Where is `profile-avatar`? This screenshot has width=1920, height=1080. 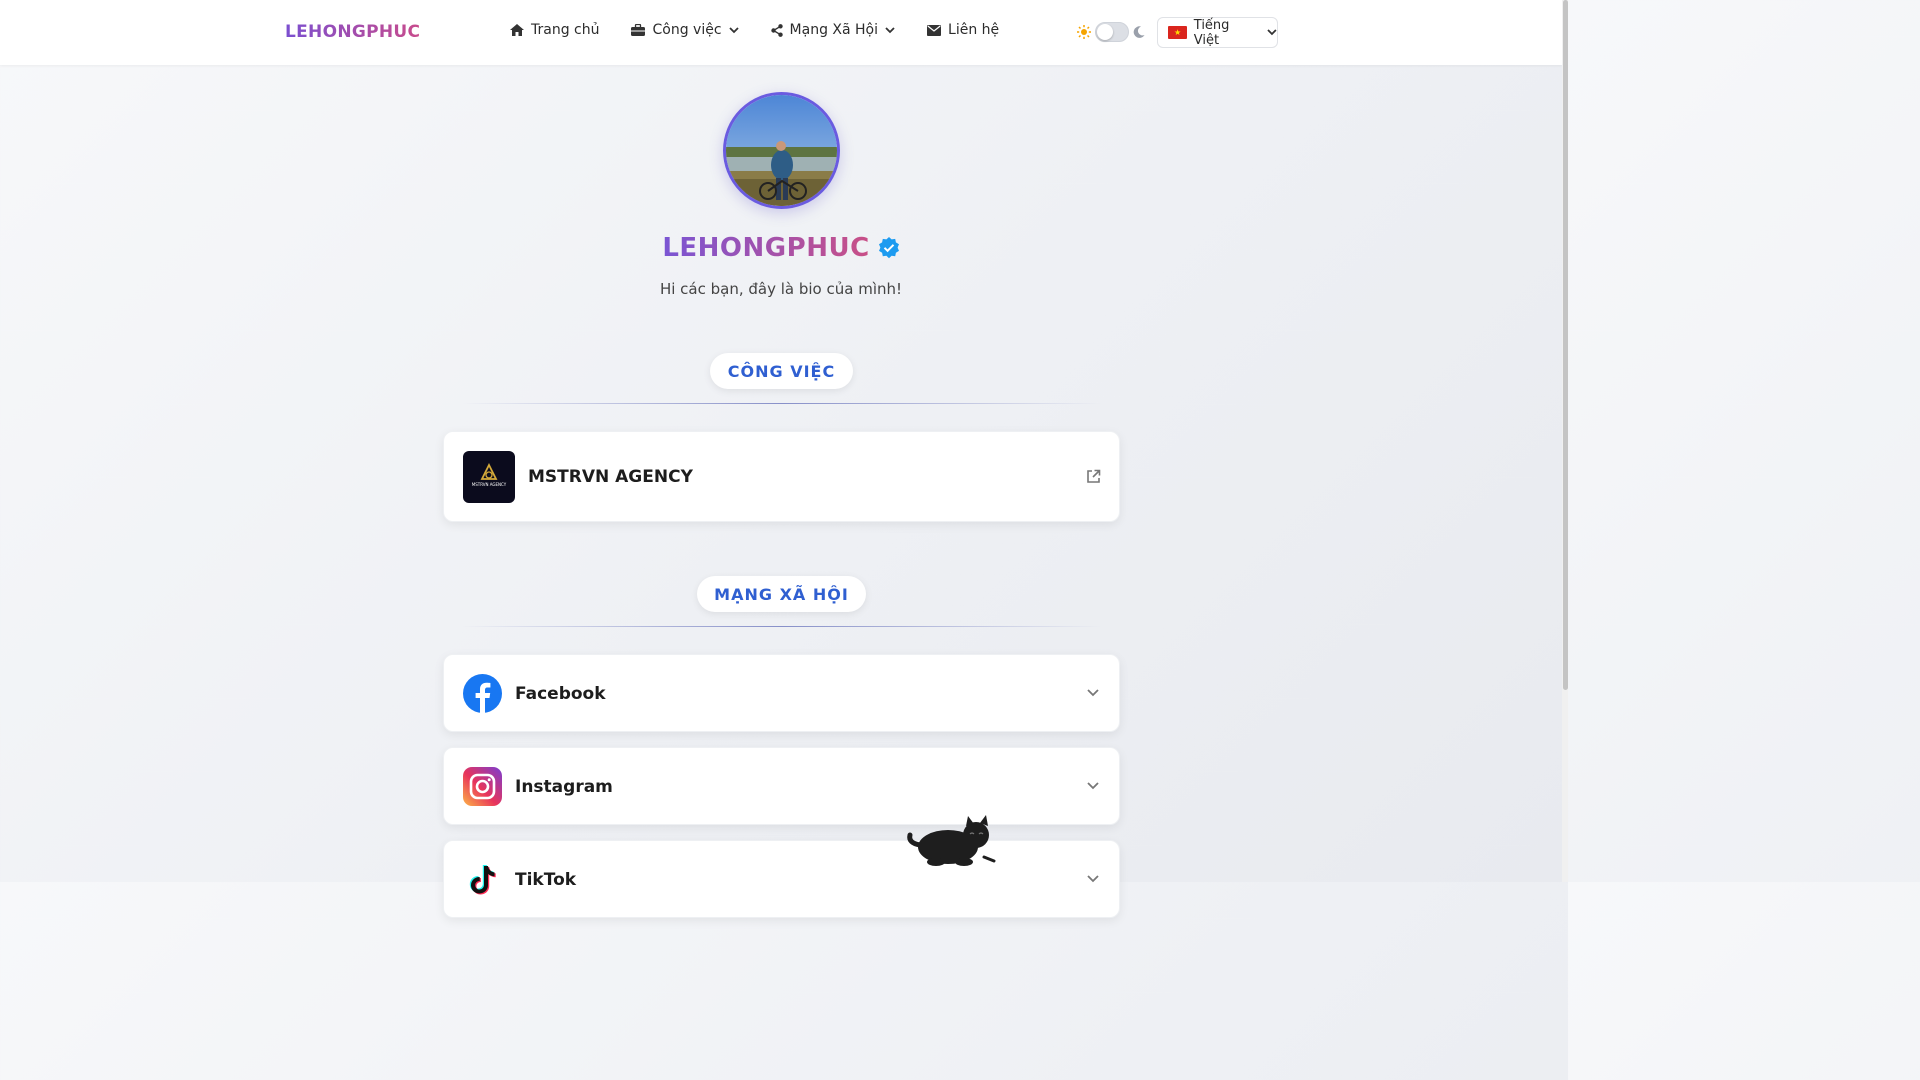 profile-avatar is located at coordinates (781, 150).